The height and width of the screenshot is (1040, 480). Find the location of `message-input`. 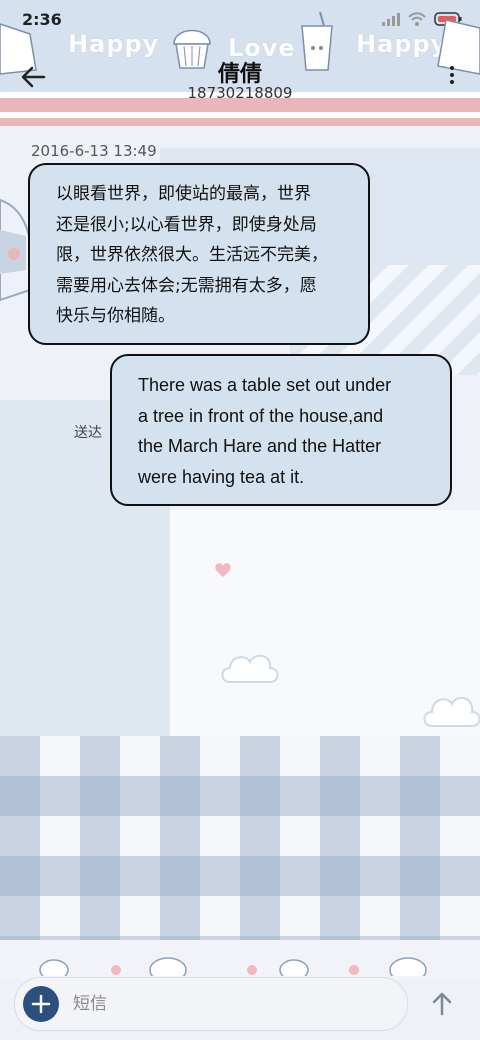

message-input is located at coordinates (233, 1004).